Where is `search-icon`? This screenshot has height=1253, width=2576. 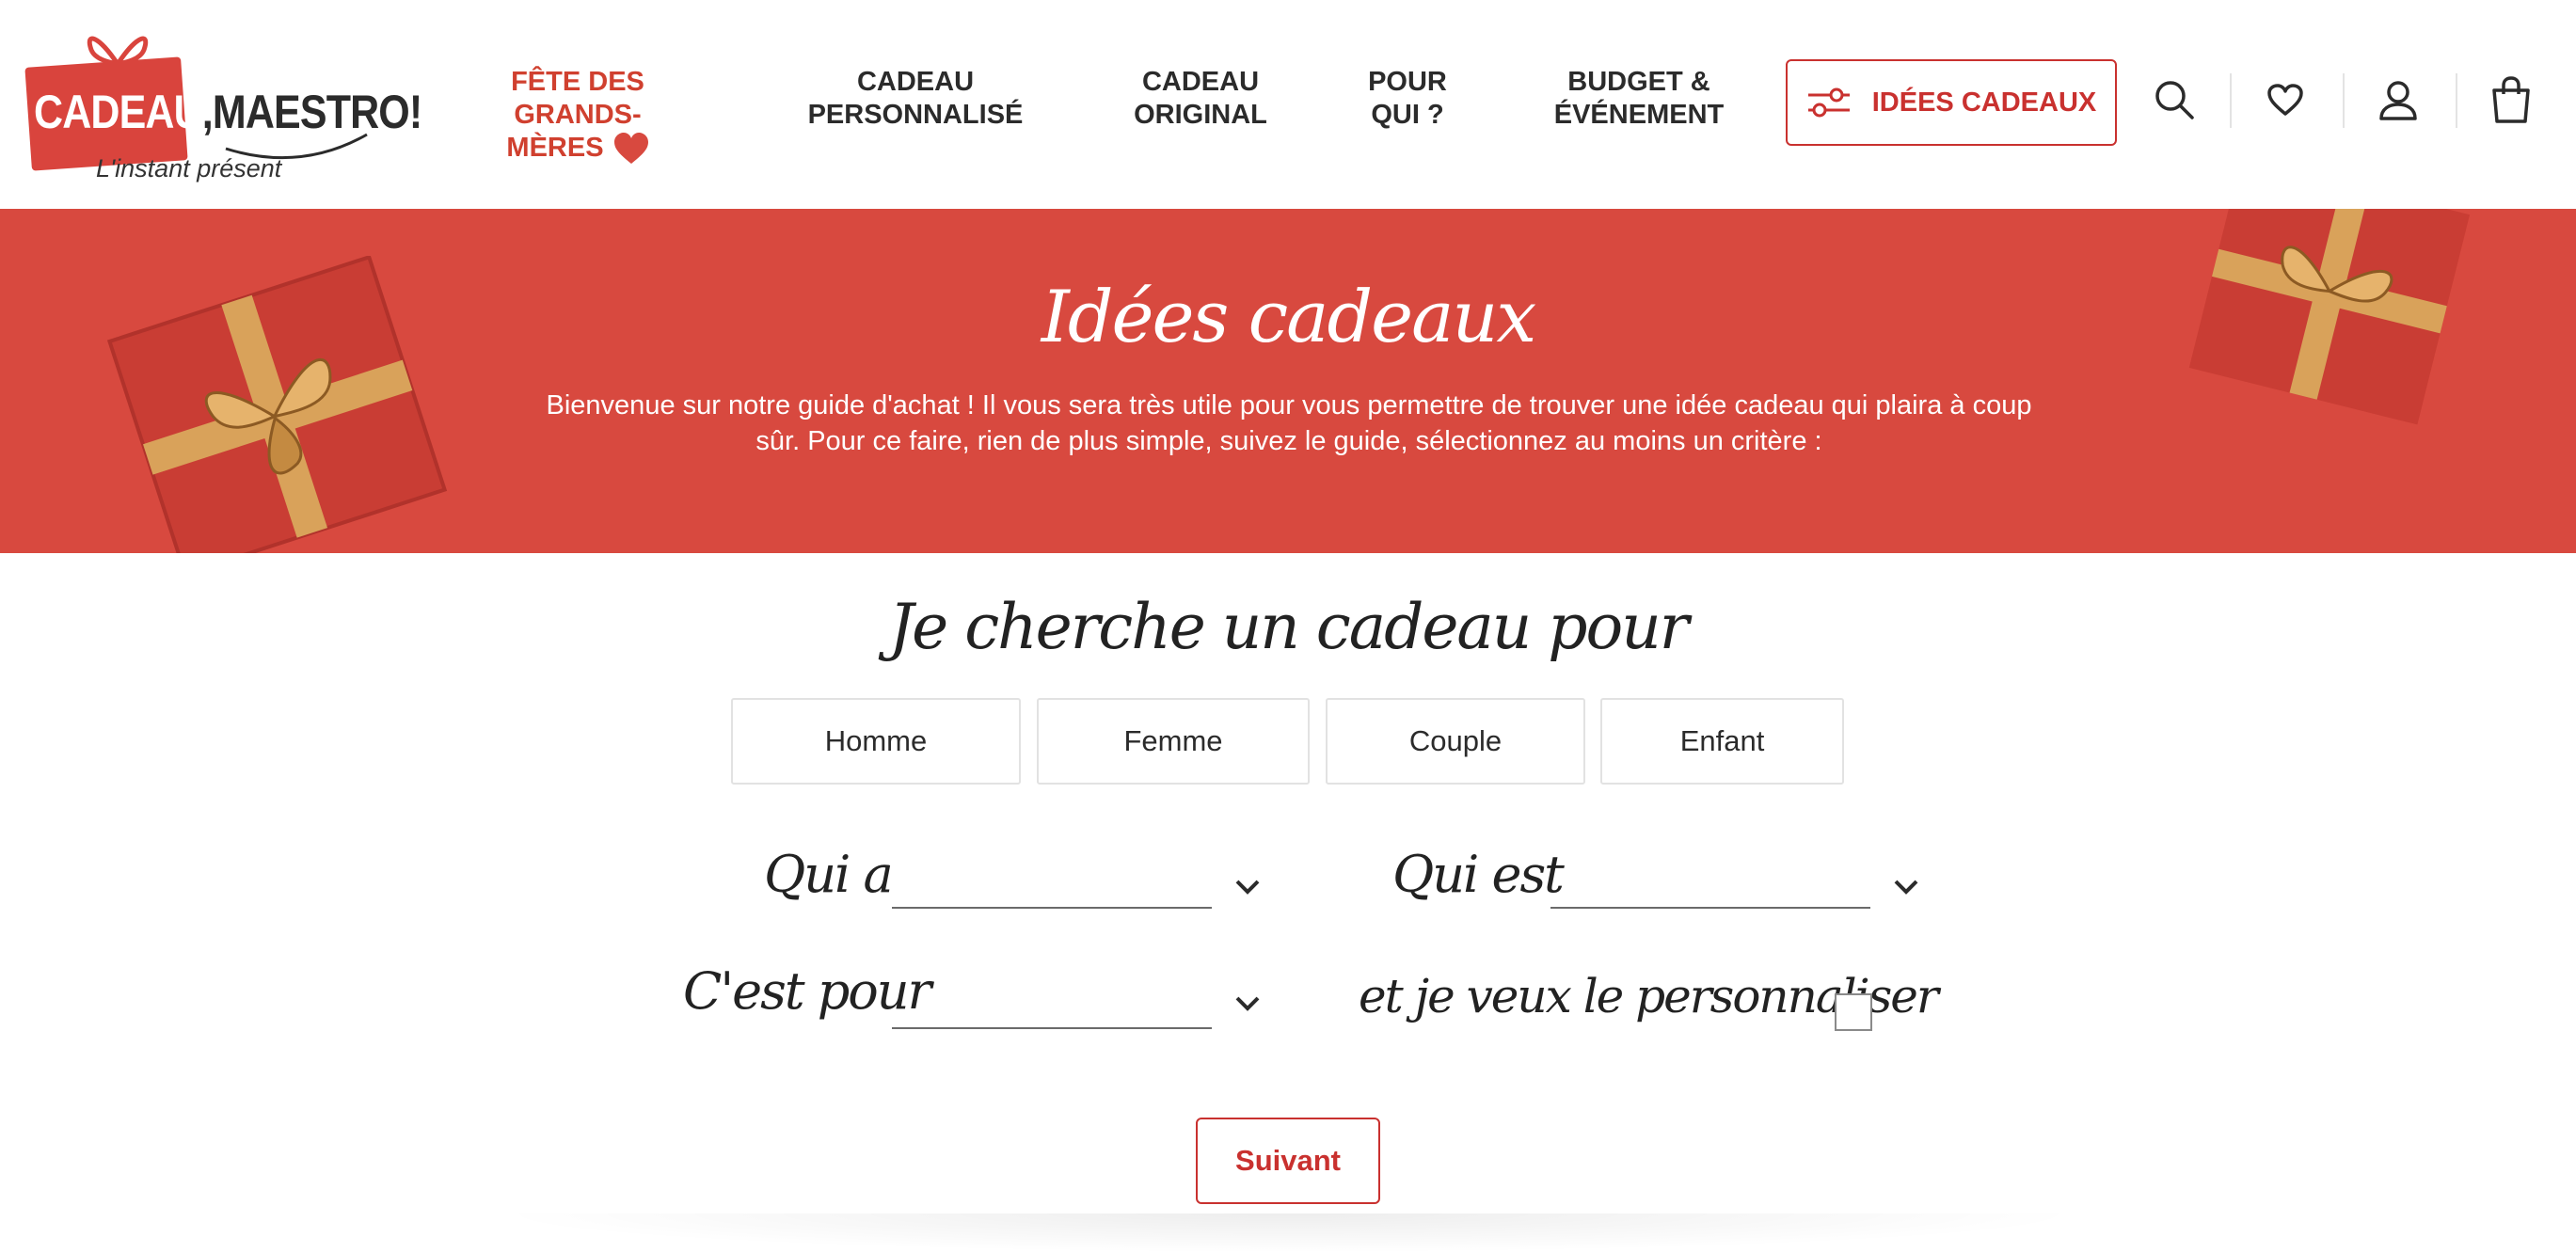 search-icon is located at coordinates (2175, 100).